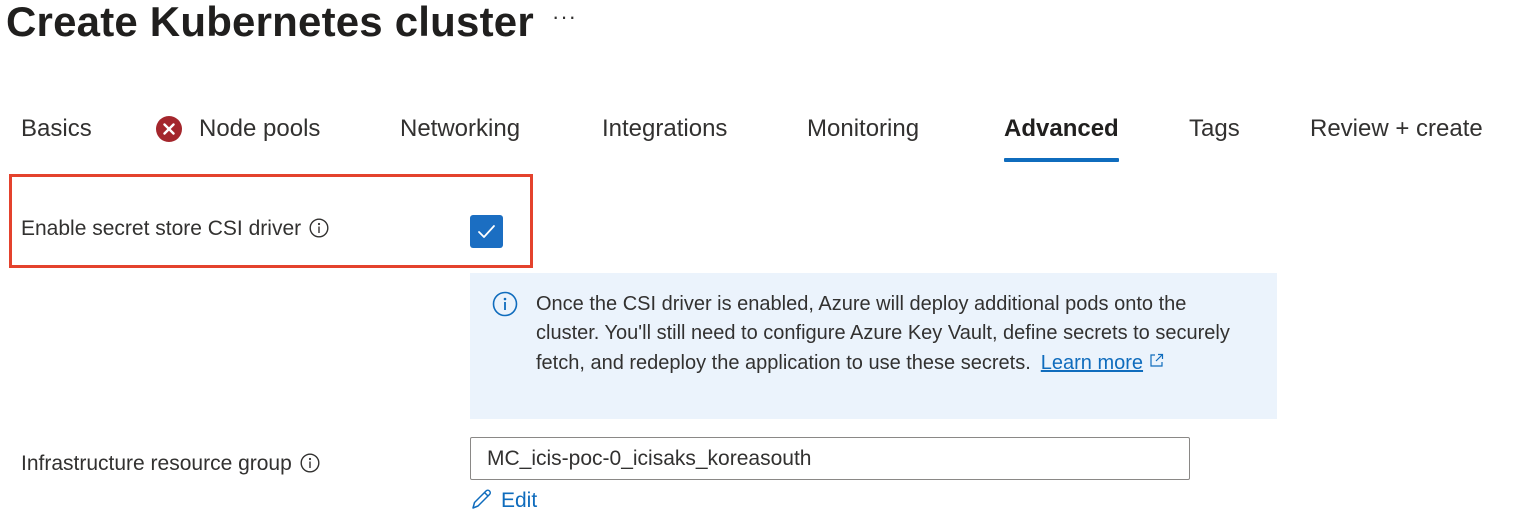 This screenshot has width=1514, height=524. I want to click on tab-node-pools: Node pools, so click(238, 134).